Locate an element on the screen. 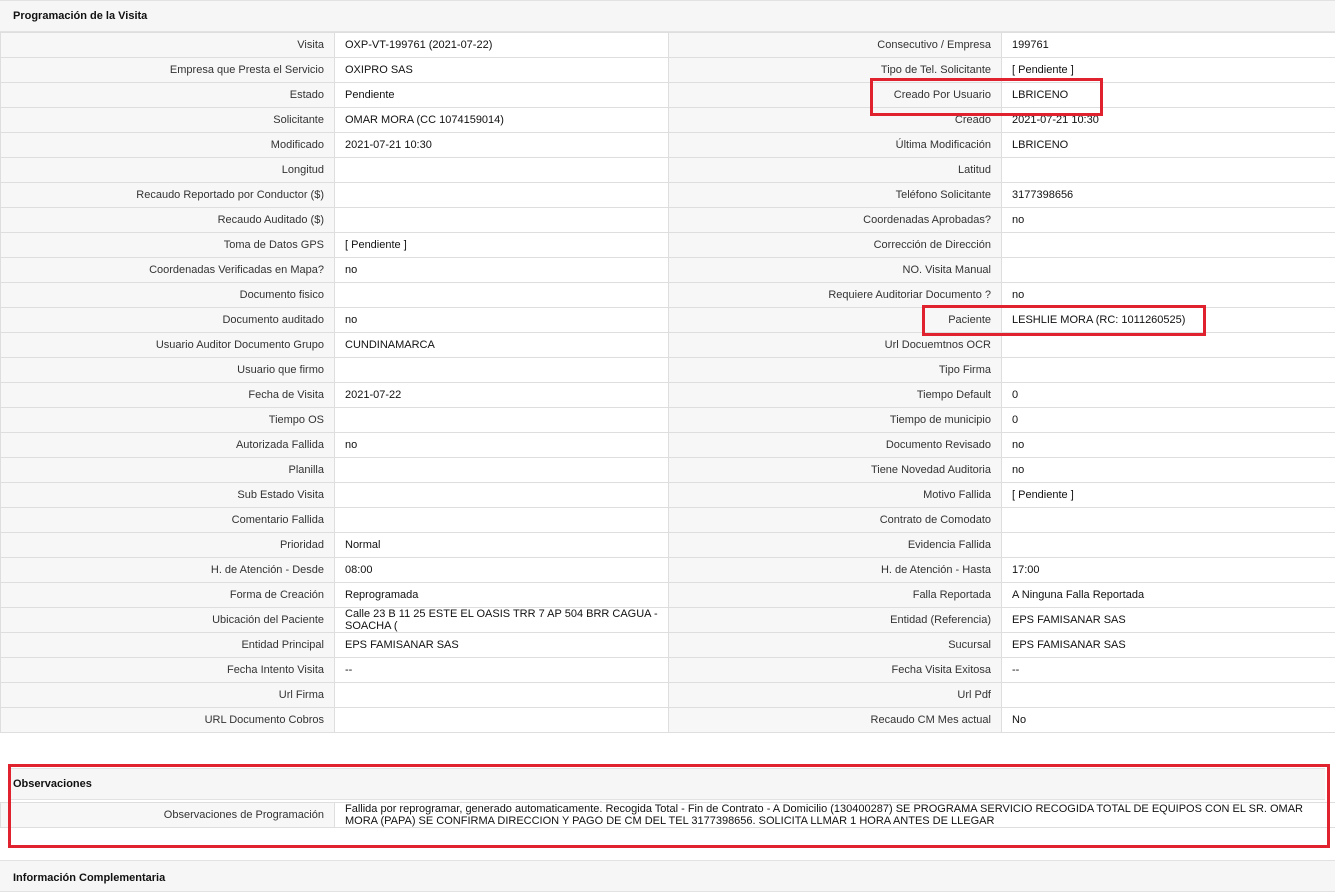 Image resolution: width=1335 pixels, height=892 pixels. field-label: Autorizada Fallida is located at coordinates (168, 445).